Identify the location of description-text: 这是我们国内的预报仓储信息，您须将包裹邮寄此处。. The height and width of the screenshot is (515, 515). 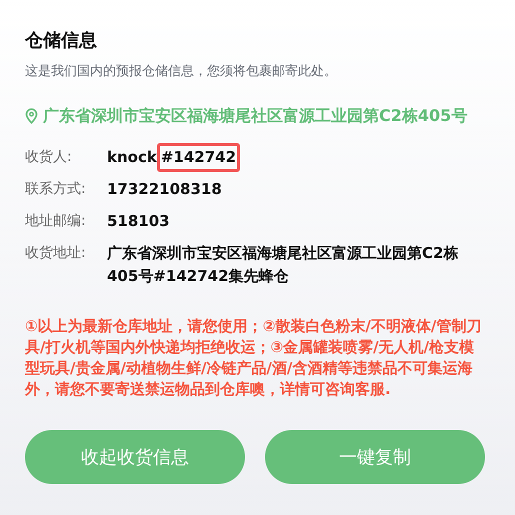
(181, 72).